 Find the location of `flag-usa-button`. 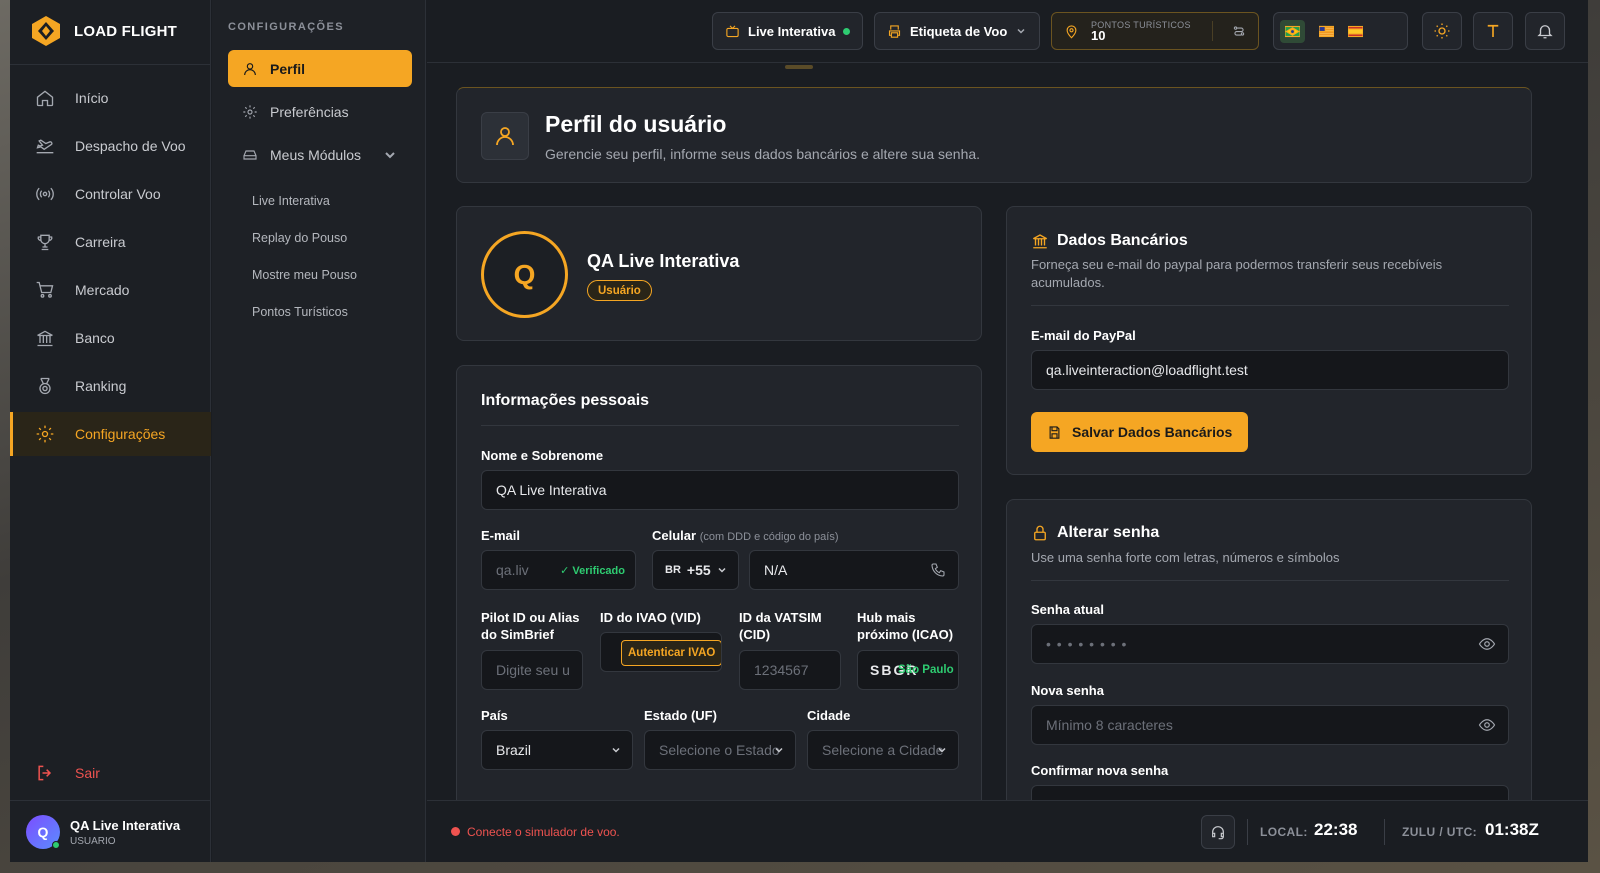

flag-usa-button is located at coordinates (1326, 31).